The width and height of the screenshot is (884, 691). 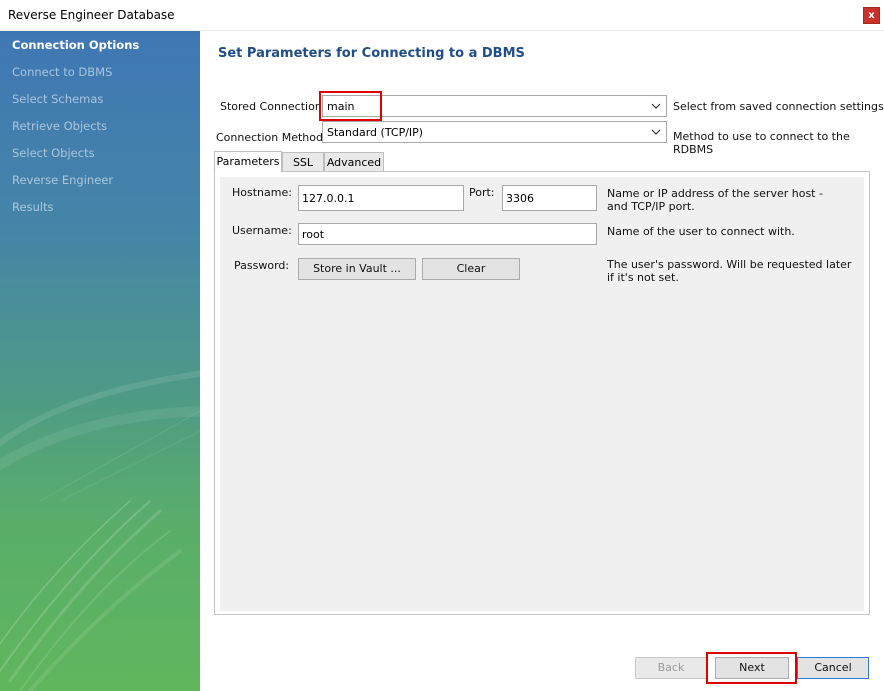 What do you see at coordinates (778, 106) in the screenshot?
I see `stored-connection-help: Select from saved connection settings` at bounding box center [778, 106].